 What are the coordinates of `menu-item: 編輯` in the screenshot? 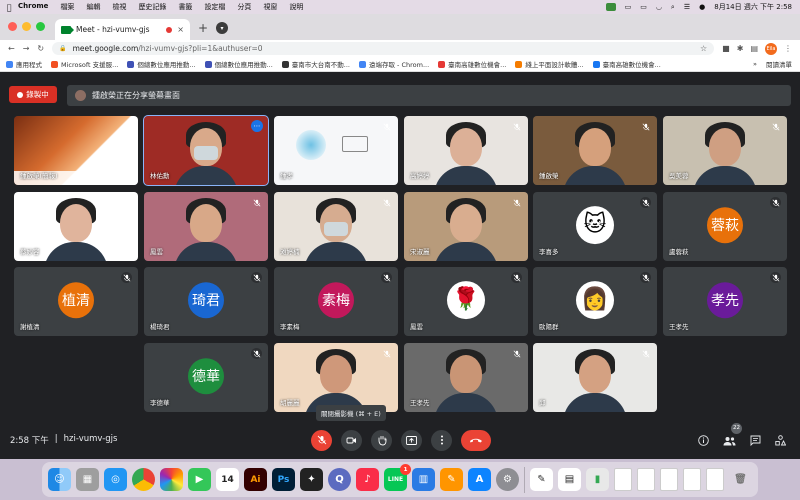 It's located at (93, 7).